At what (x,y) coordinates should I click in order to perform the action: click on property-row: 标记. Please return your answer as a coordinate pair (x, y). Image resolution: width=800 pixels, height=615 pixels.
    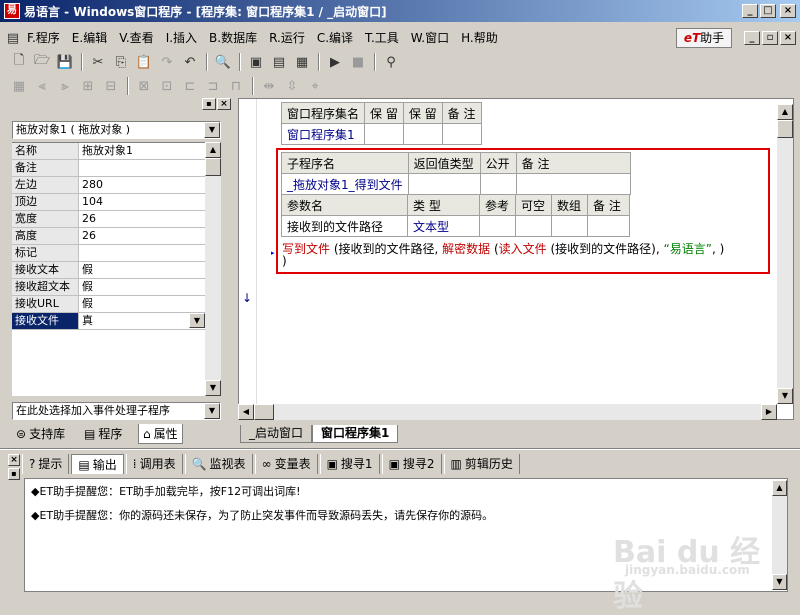
    Looking at the image, I should click on (108, 253).